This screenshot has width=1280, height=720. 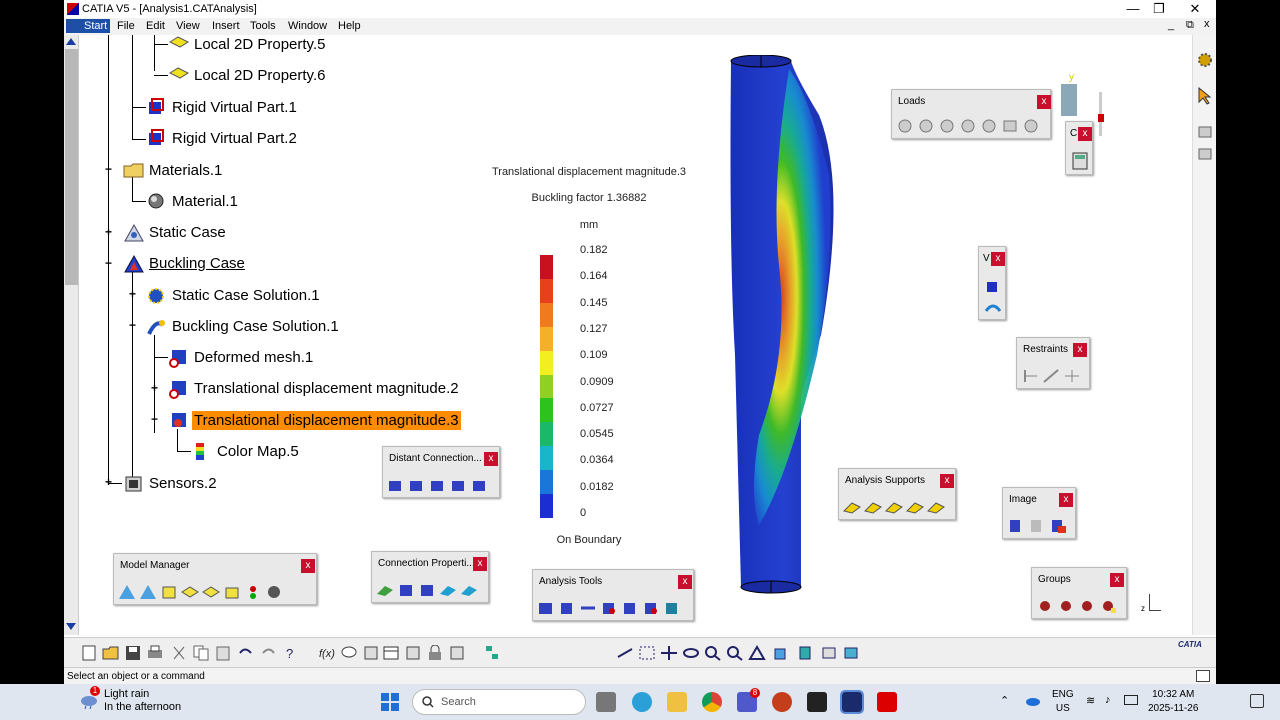 What do you see at coordinates (735, 653) in the screenshot?
I see `zoom-out-icon` at bounding box center [735, 653].